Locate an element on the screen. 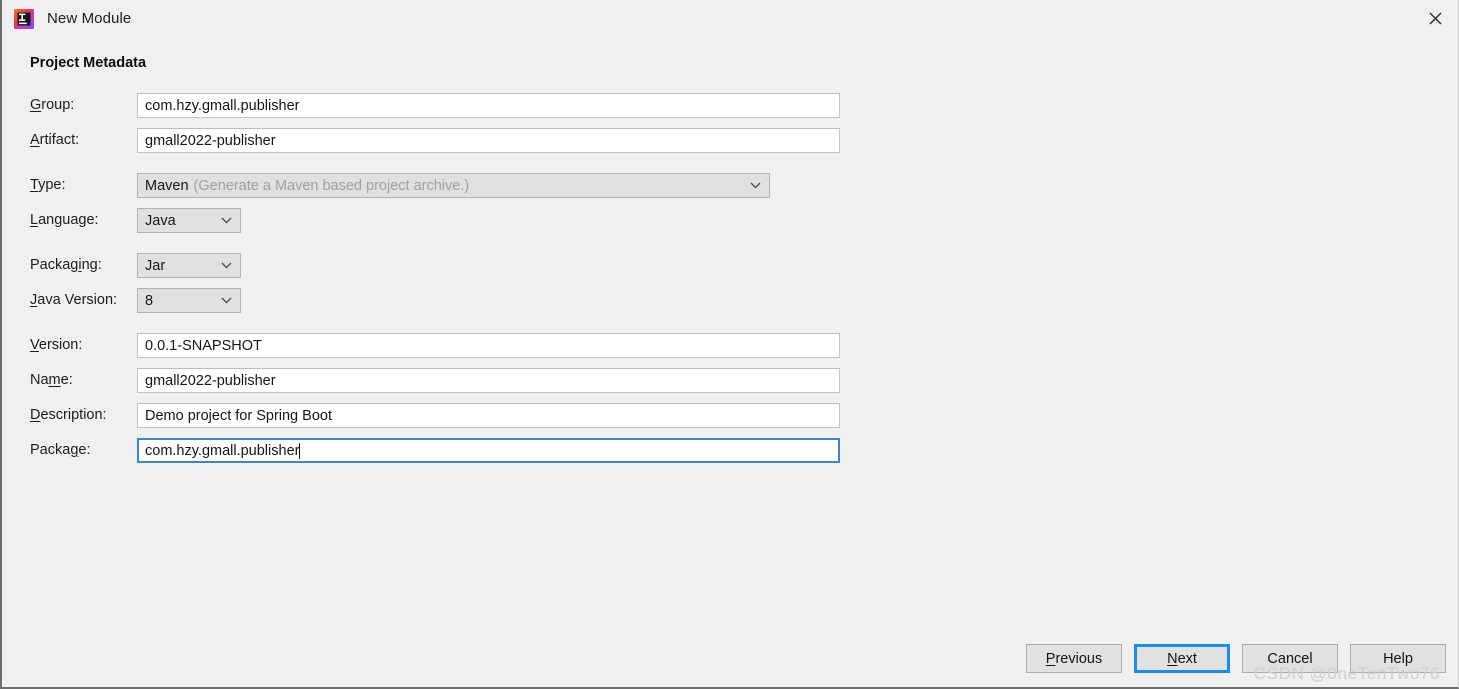 The height and width of the screenshot is (689, 1459). label-artifact: Artifact: is located at coordinates (55, 140).